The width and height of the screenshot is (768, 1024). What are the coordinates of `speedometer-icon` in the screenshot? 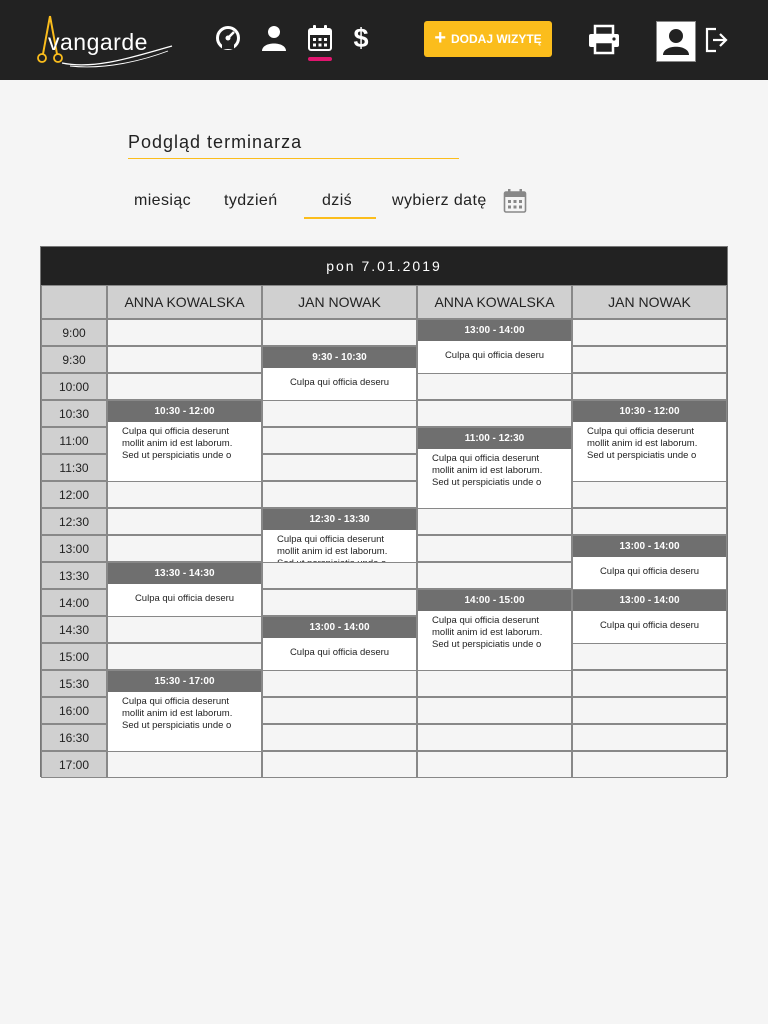 It's located at (228, 38).